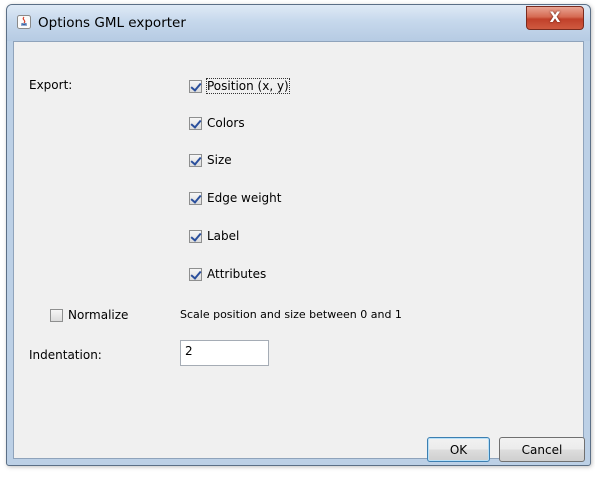  What do you see at coordinates (291, 314) in the screenshot?
I see `normalize-description: Scale position and size between 0 and 1` at bounding box center [291, 314].